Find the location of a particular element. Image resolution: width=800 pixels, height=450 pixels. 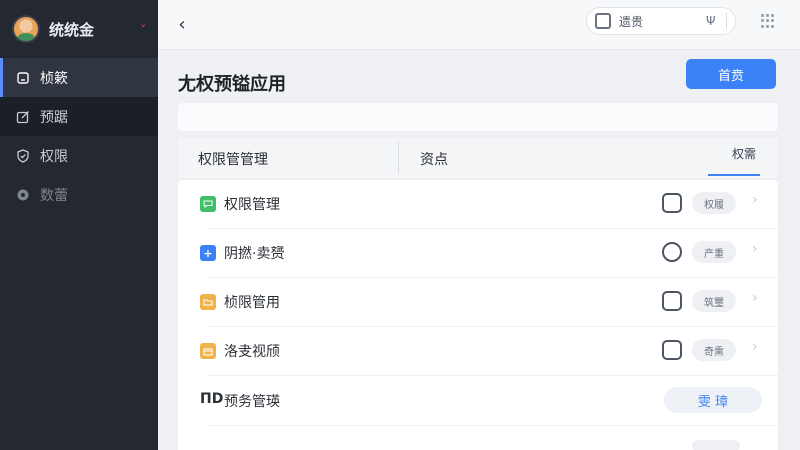

list-item-label: 阴撚·卖赟 is located at coordinates (254, 254).